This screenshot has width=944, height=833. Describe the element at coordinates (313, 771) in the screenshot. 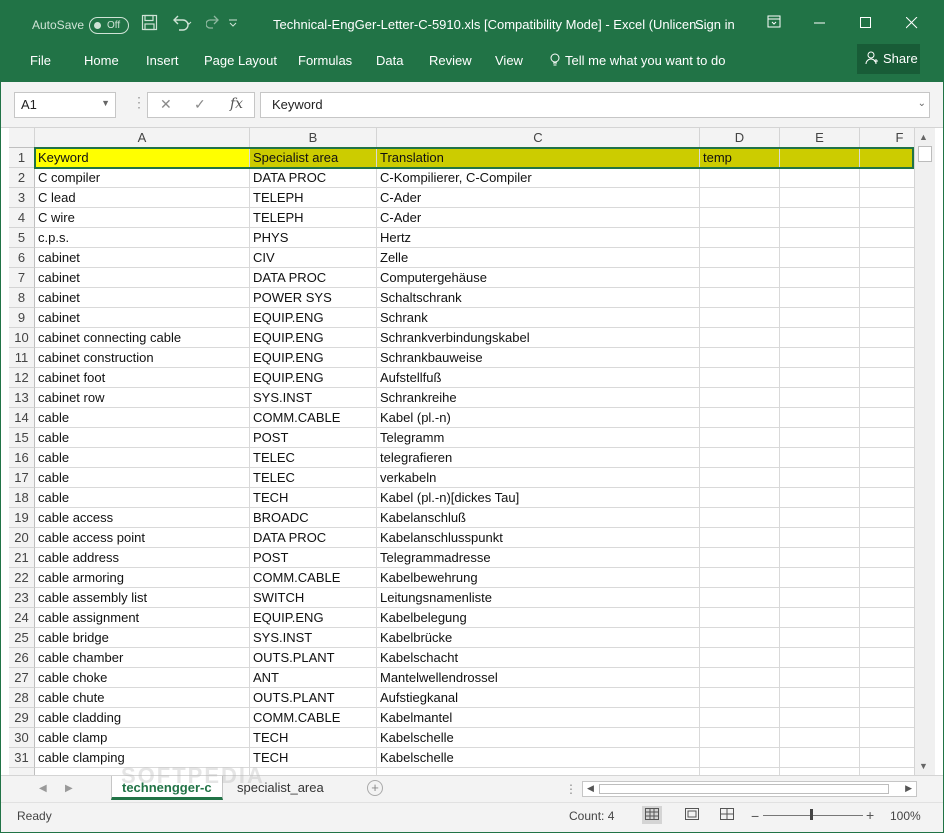

I see `cell-b` at that location.